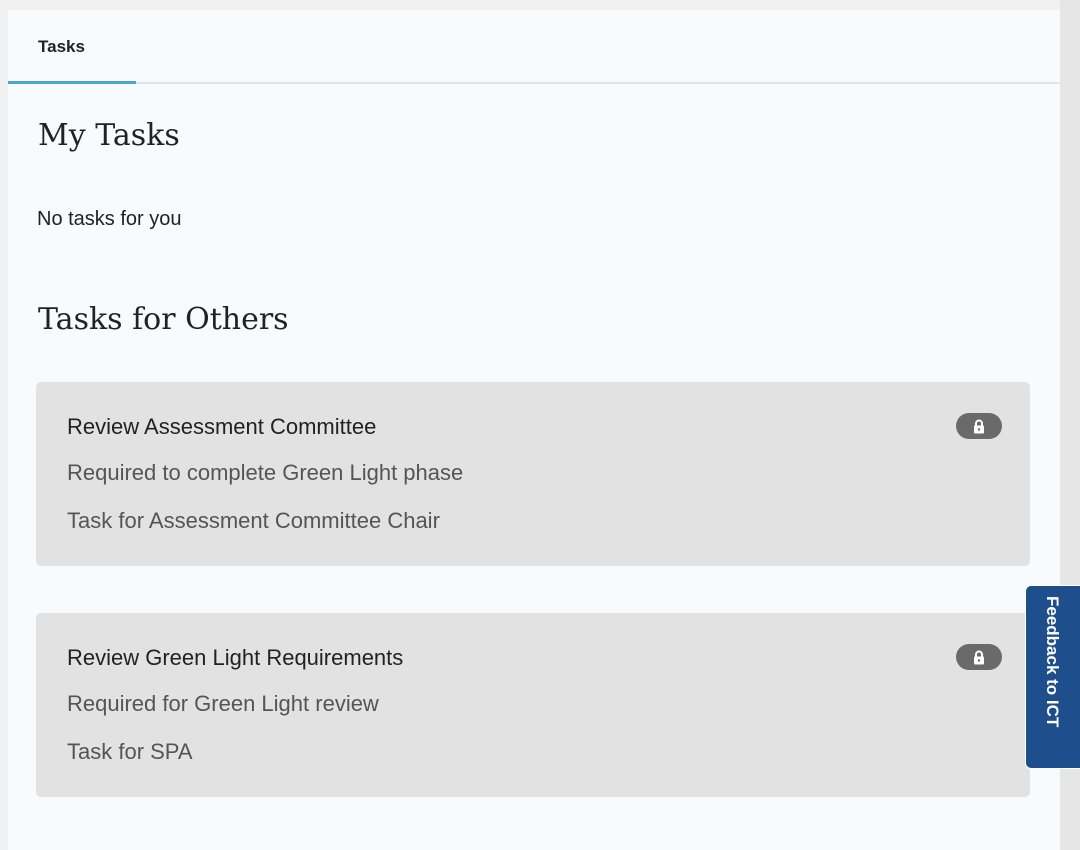  I want to click on tab-tasks-label: Tasks, so click(61, 46).